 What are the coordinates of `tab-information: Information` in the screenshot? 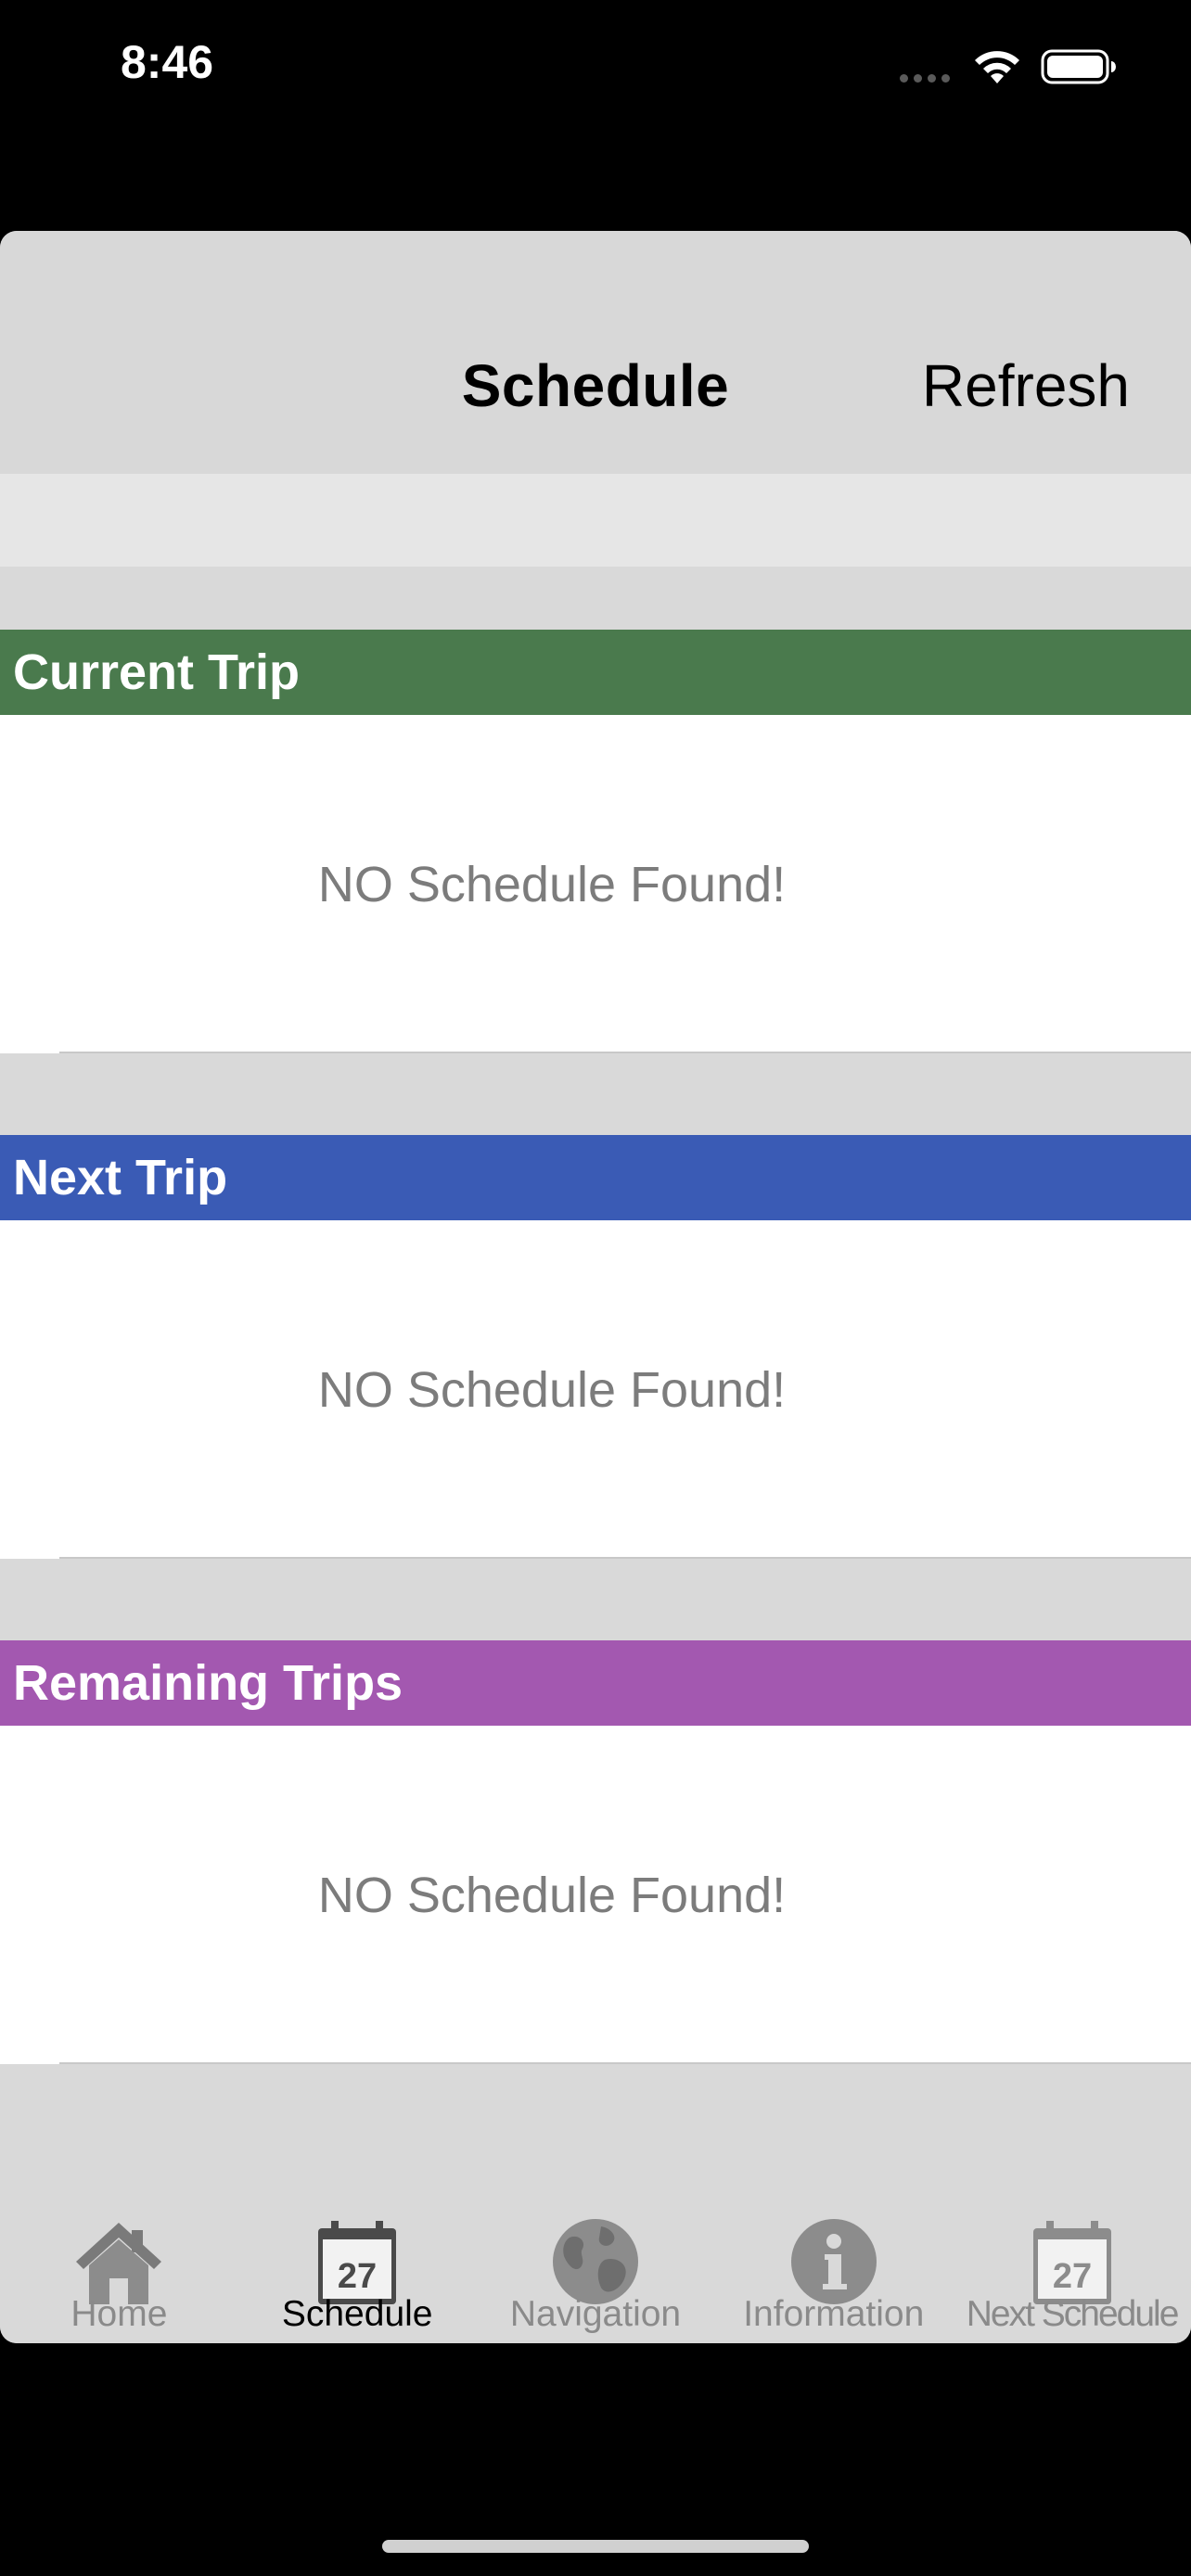 It's located at (833, 2260).